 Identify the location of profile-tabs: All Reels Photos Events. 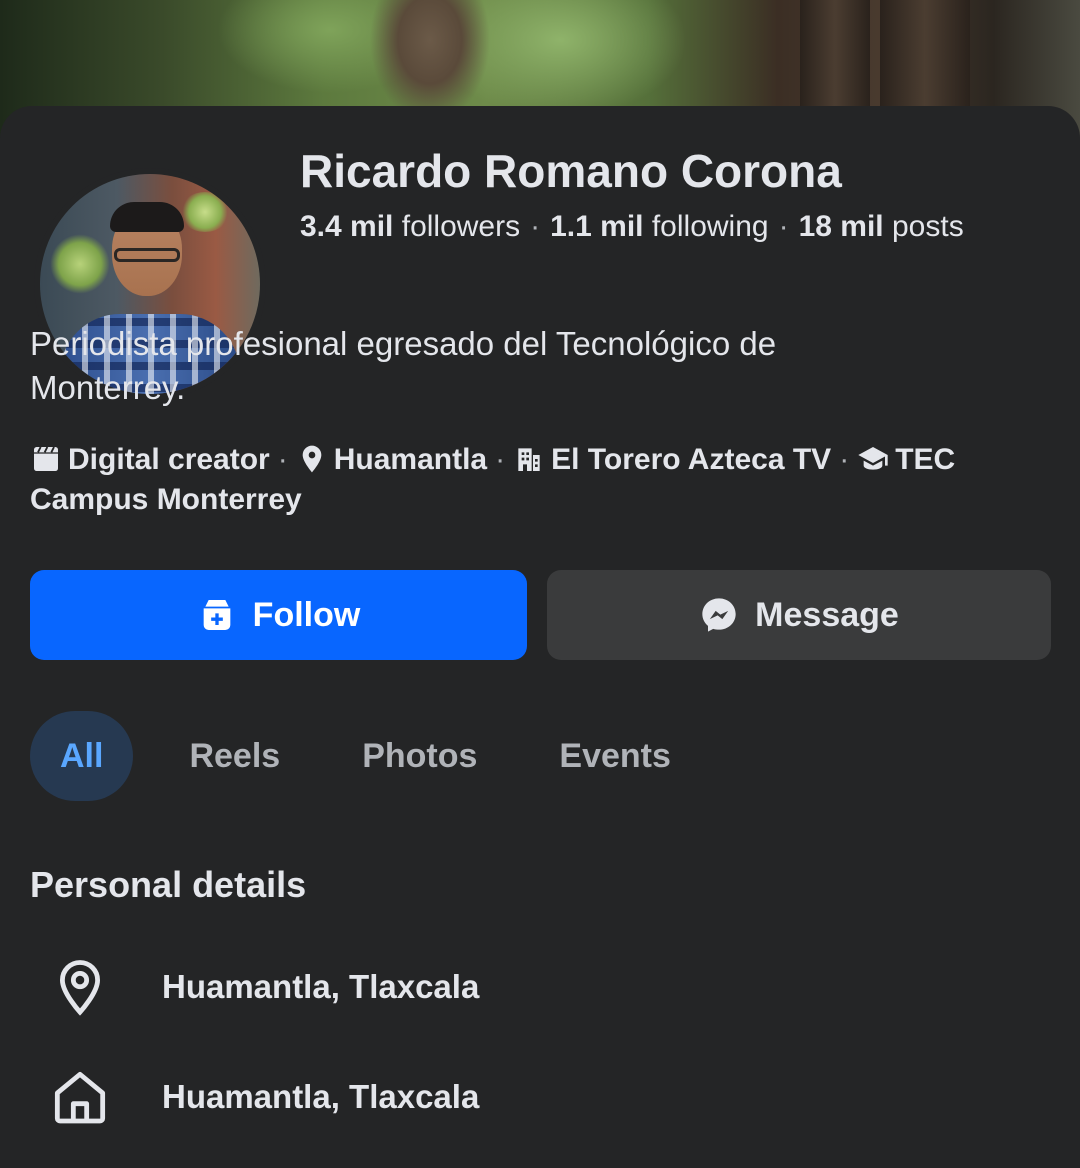
(378, 756).